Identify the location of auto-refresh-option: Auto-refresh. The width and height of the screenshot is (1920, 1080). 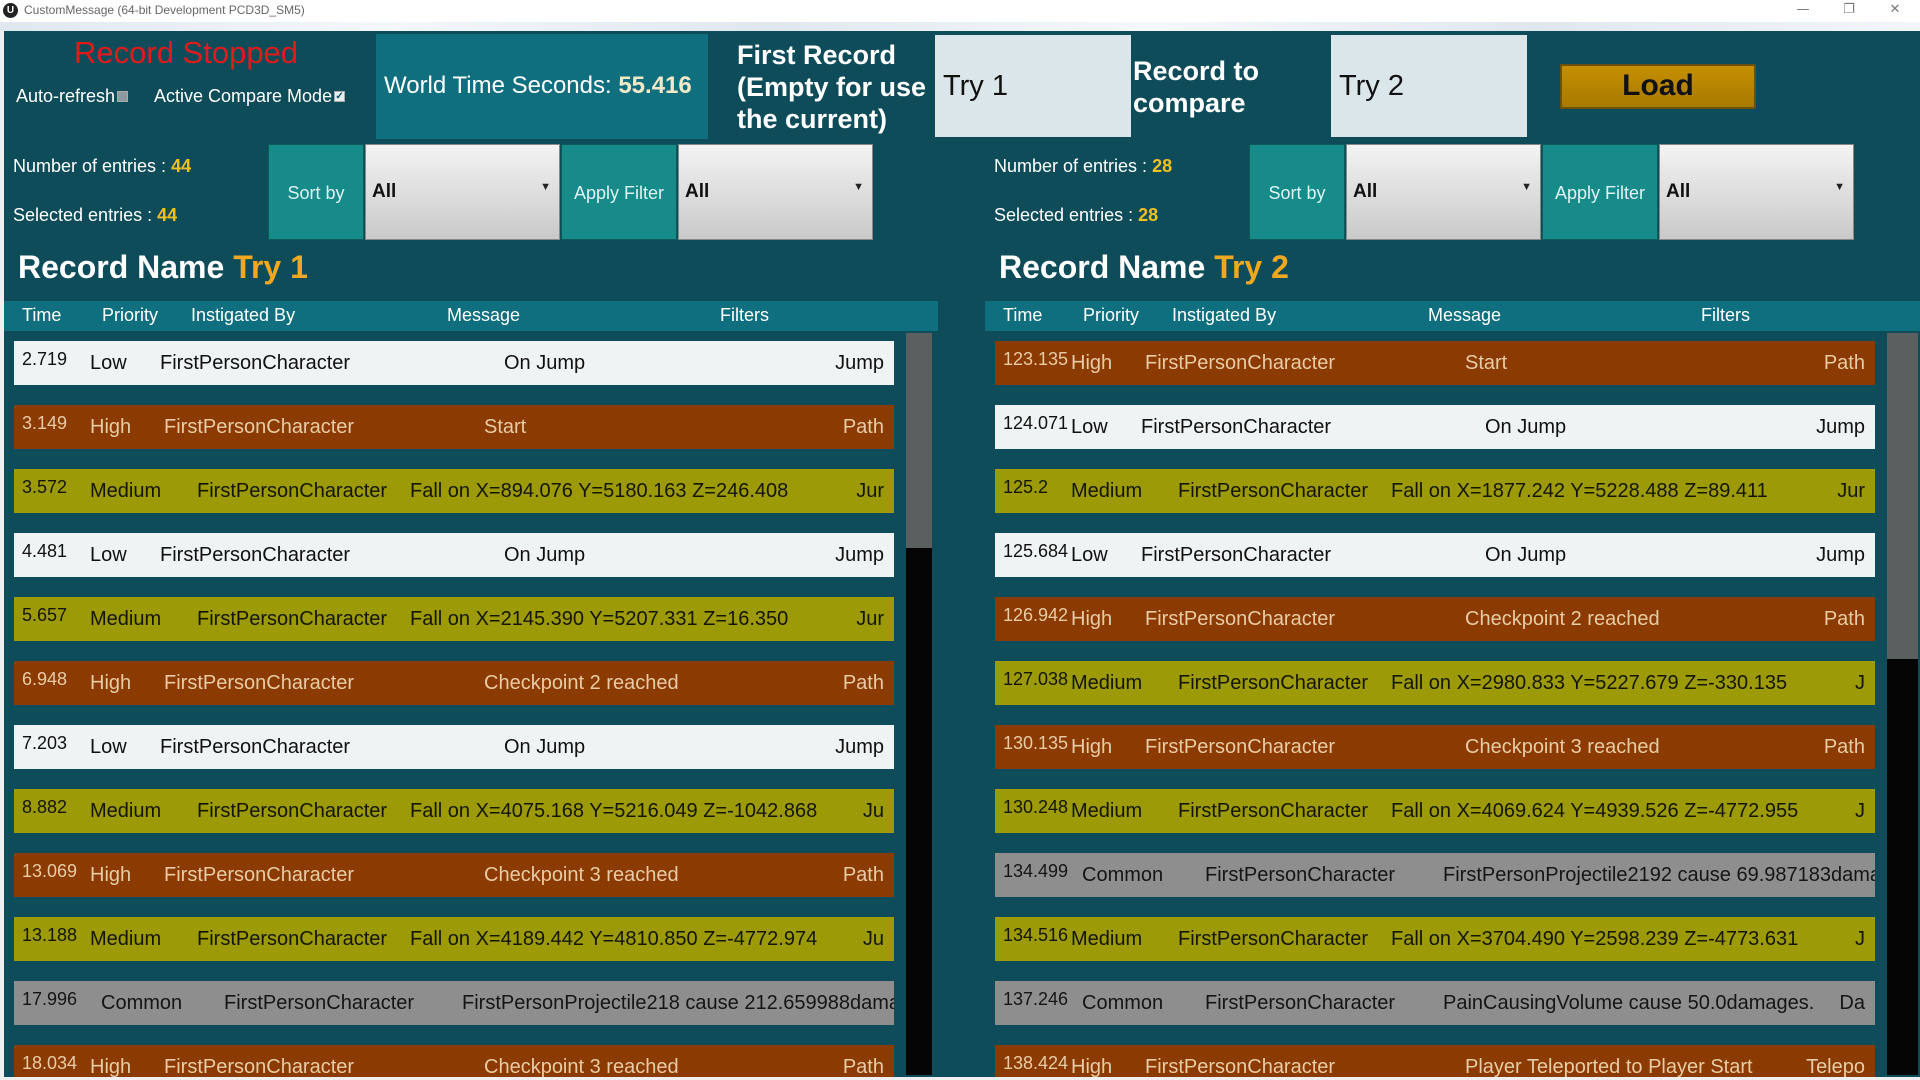
(72, 96).